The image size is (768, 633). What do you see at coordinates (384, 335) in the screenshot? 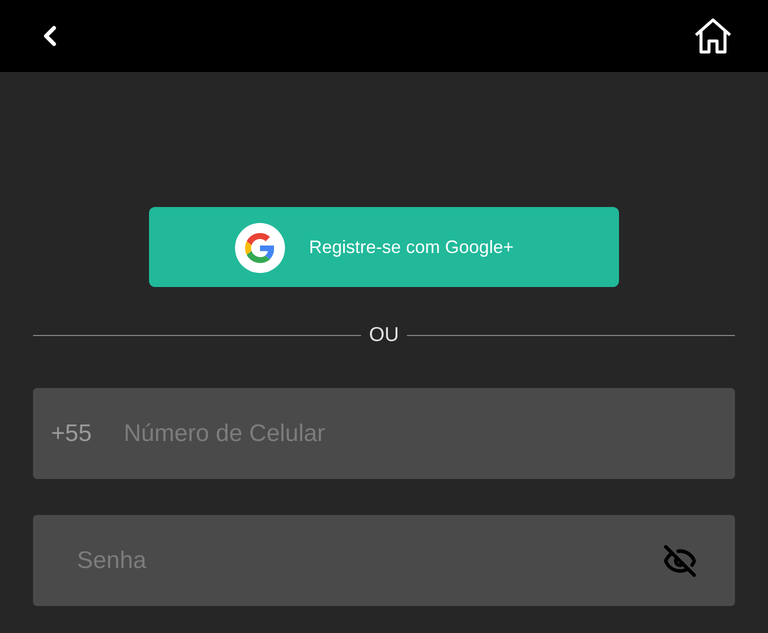
I see `divider-label: OU` at bounding box center [384, 335].